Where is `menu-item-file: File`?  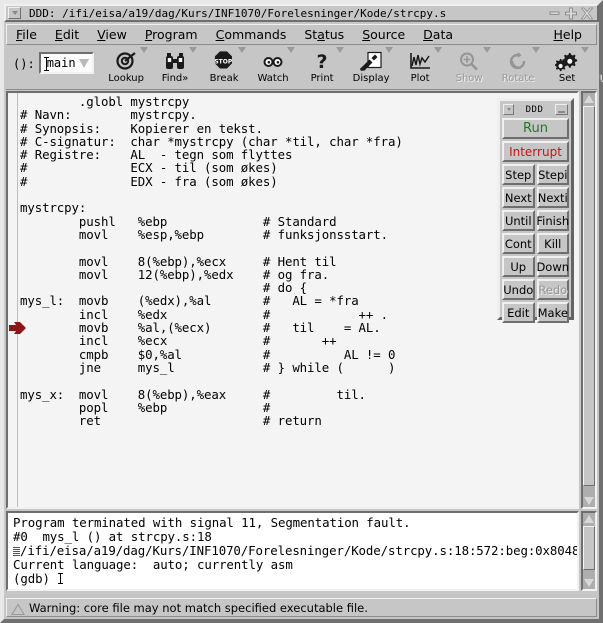
menu-item-file: File is located at coordinates (26, 35).